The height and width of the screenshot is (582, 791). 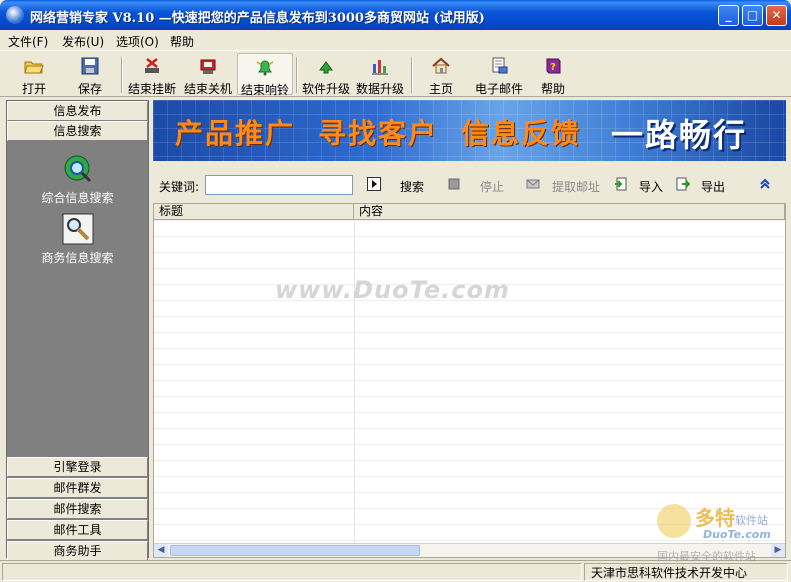 What do you see at coordinates (235, 133) in the screenshot?
I see `banner-slogan: 产品推广` at bounding box center [235, 133].